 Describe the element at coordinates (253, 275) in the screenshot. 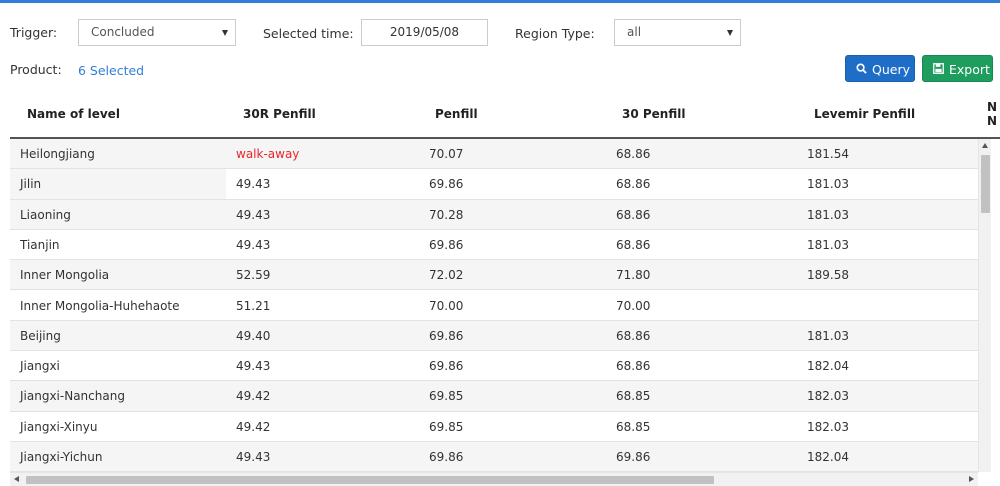

I see `cell-30r-penfill: 52.59` at that location.